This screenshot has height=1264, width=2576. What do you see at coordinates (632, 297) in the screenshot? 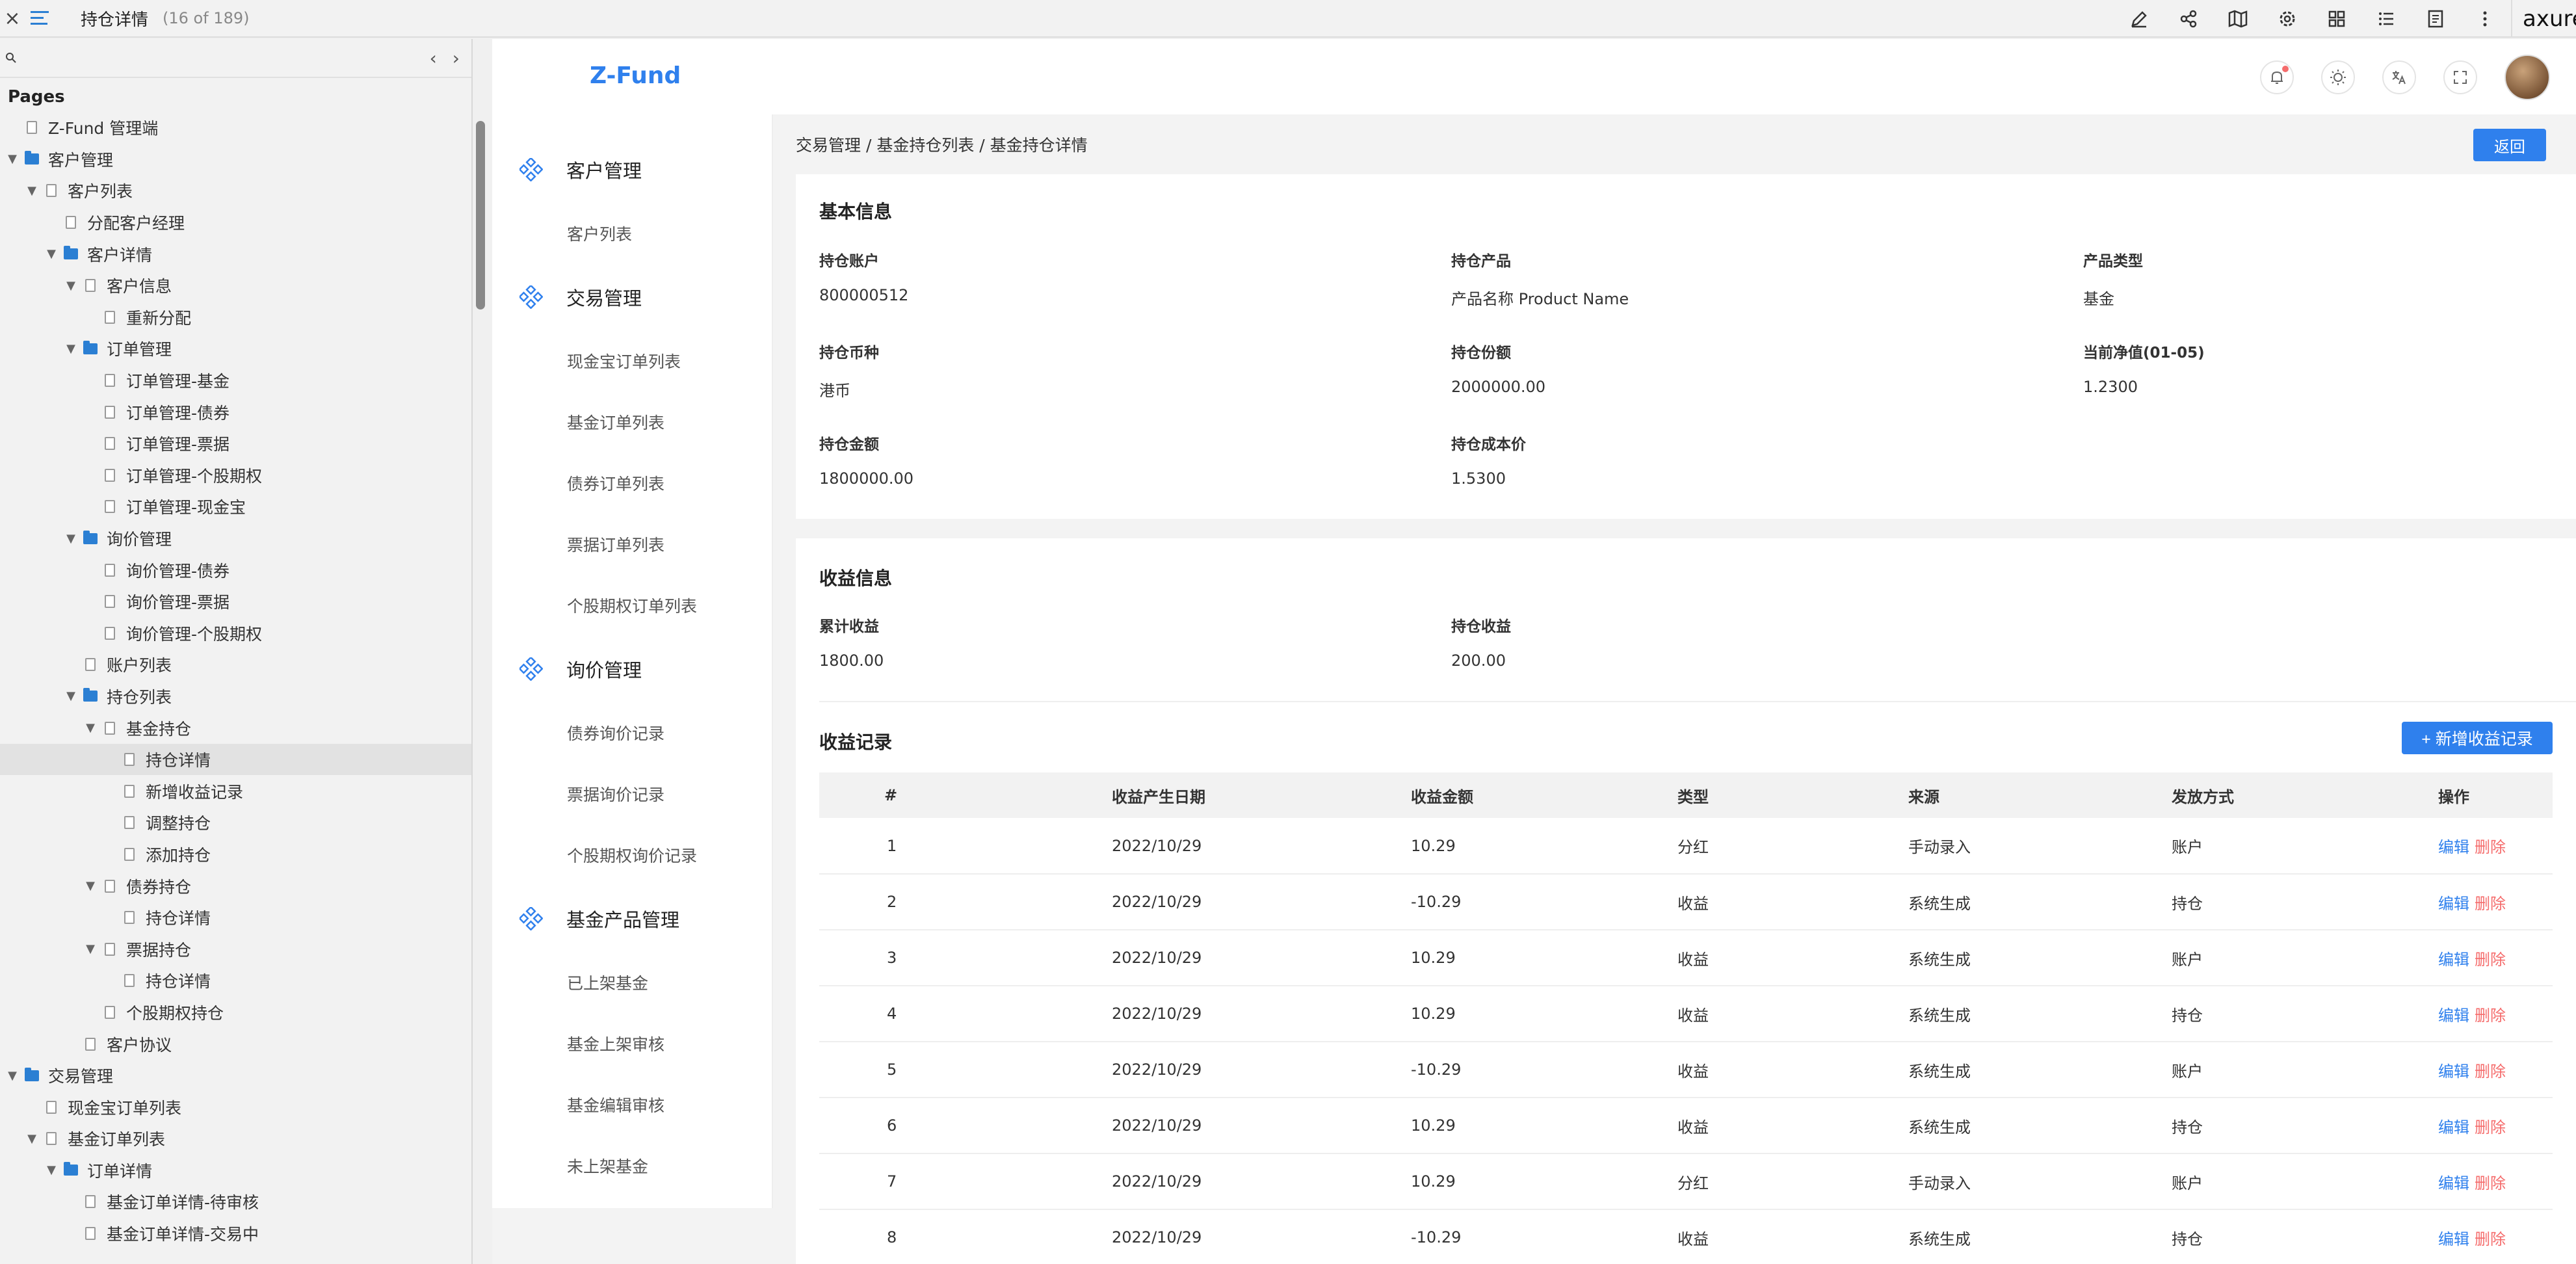
I see `menu-group: 交易管理` at bounding box center [632, 297].